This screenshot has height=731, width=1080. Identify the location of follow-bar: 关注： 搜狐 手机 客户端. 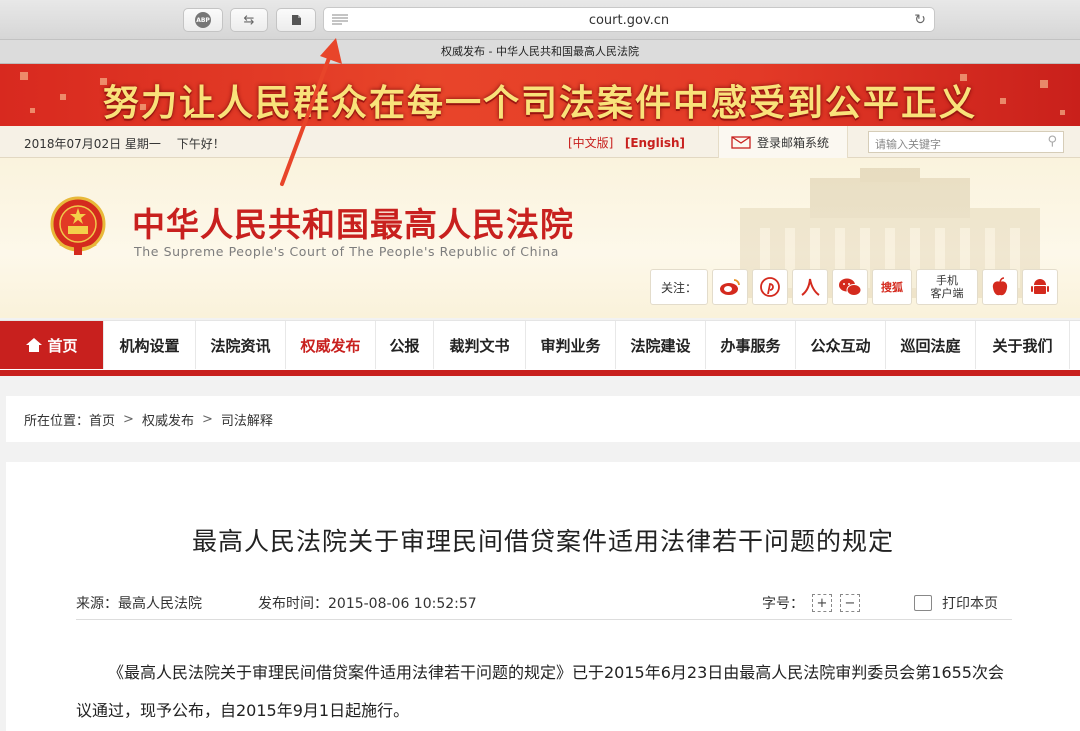
(854, 287).